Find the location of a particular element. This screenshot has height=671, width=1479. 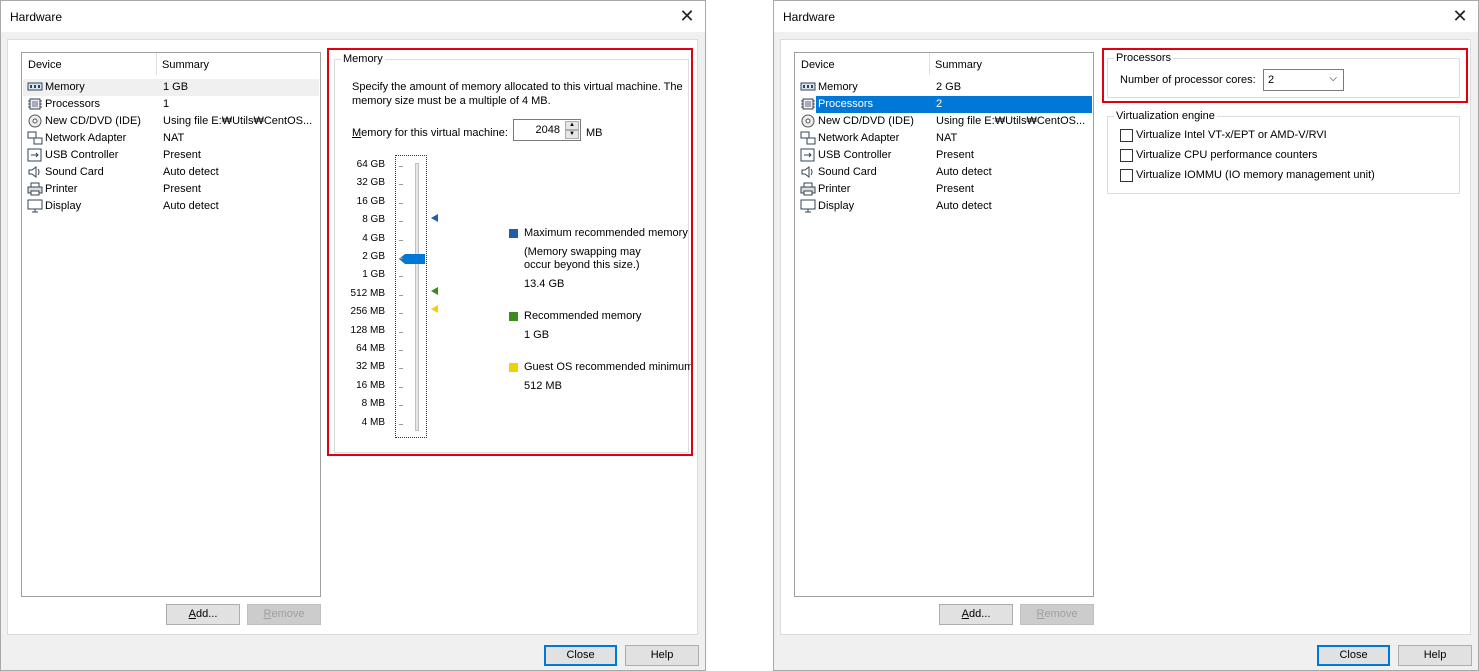

cpu-counters-checkbox is located at coordinates (1126, 155).